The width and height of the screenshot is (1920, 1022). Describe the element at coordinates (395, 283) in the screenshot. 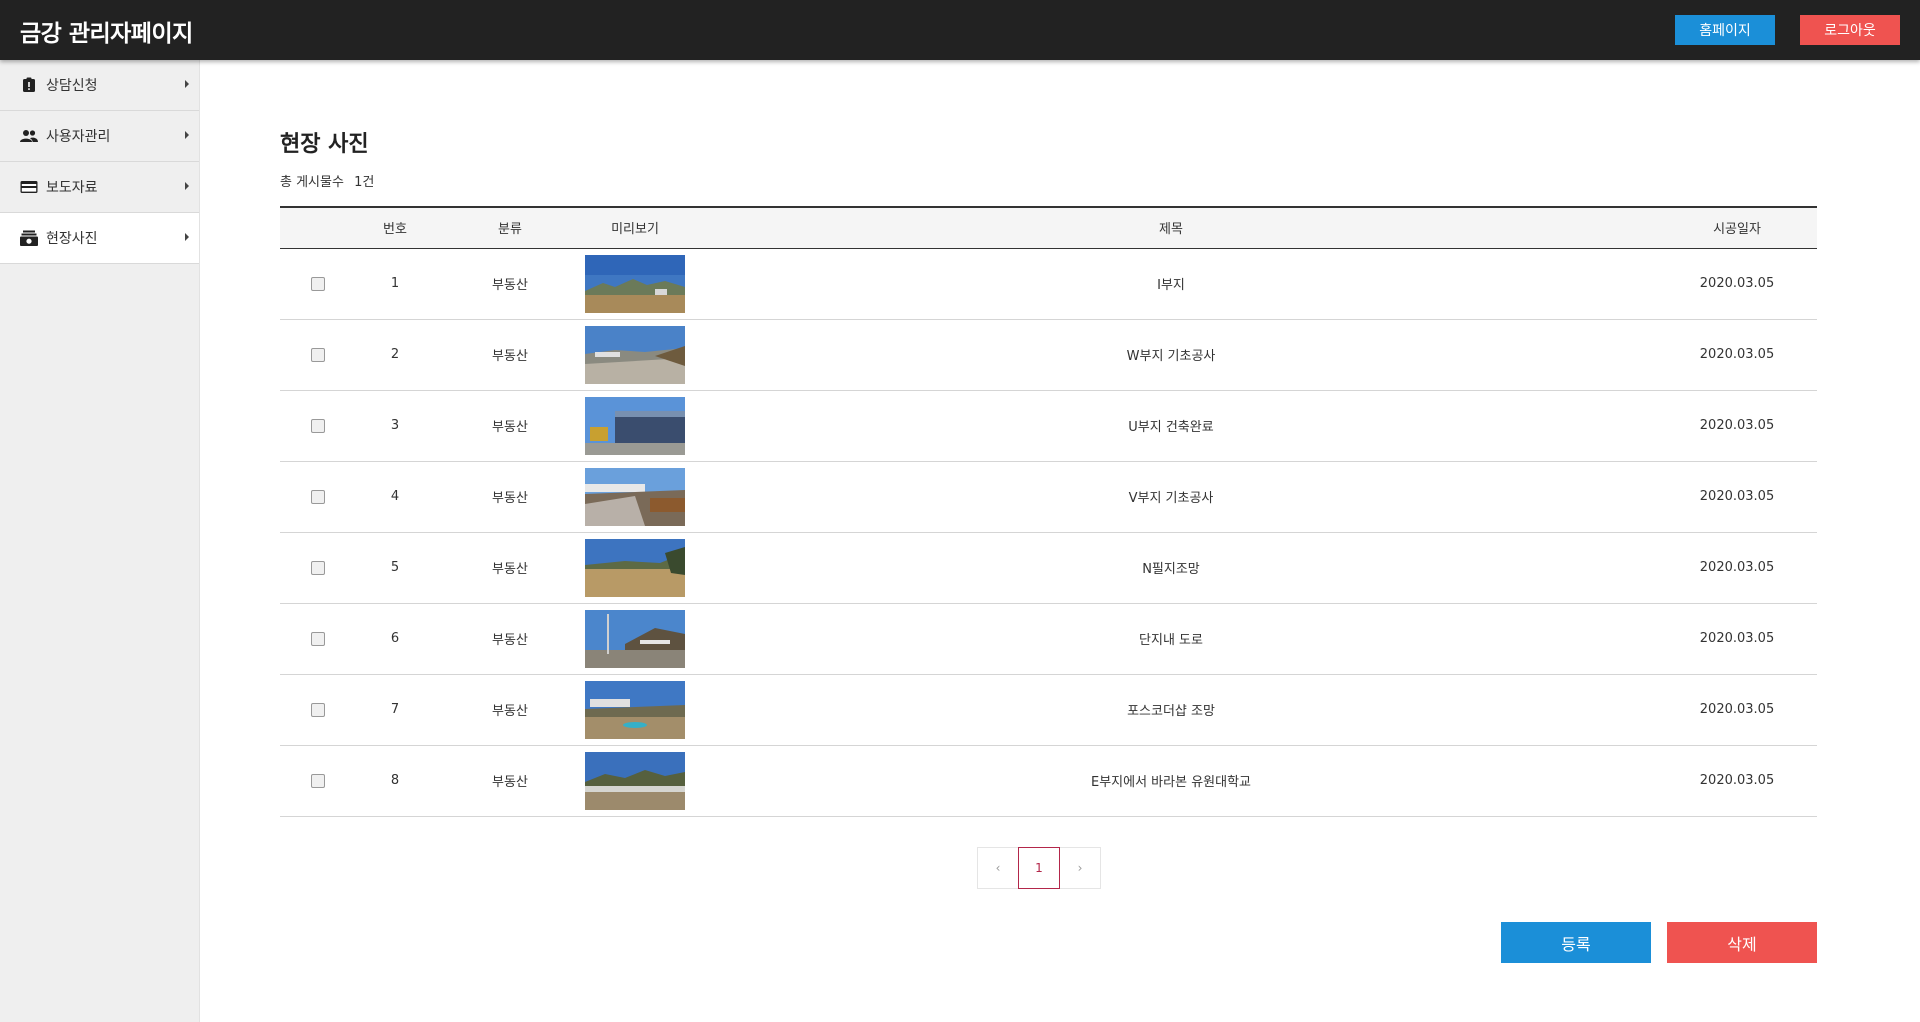

I see `row-number: 1` at that location.